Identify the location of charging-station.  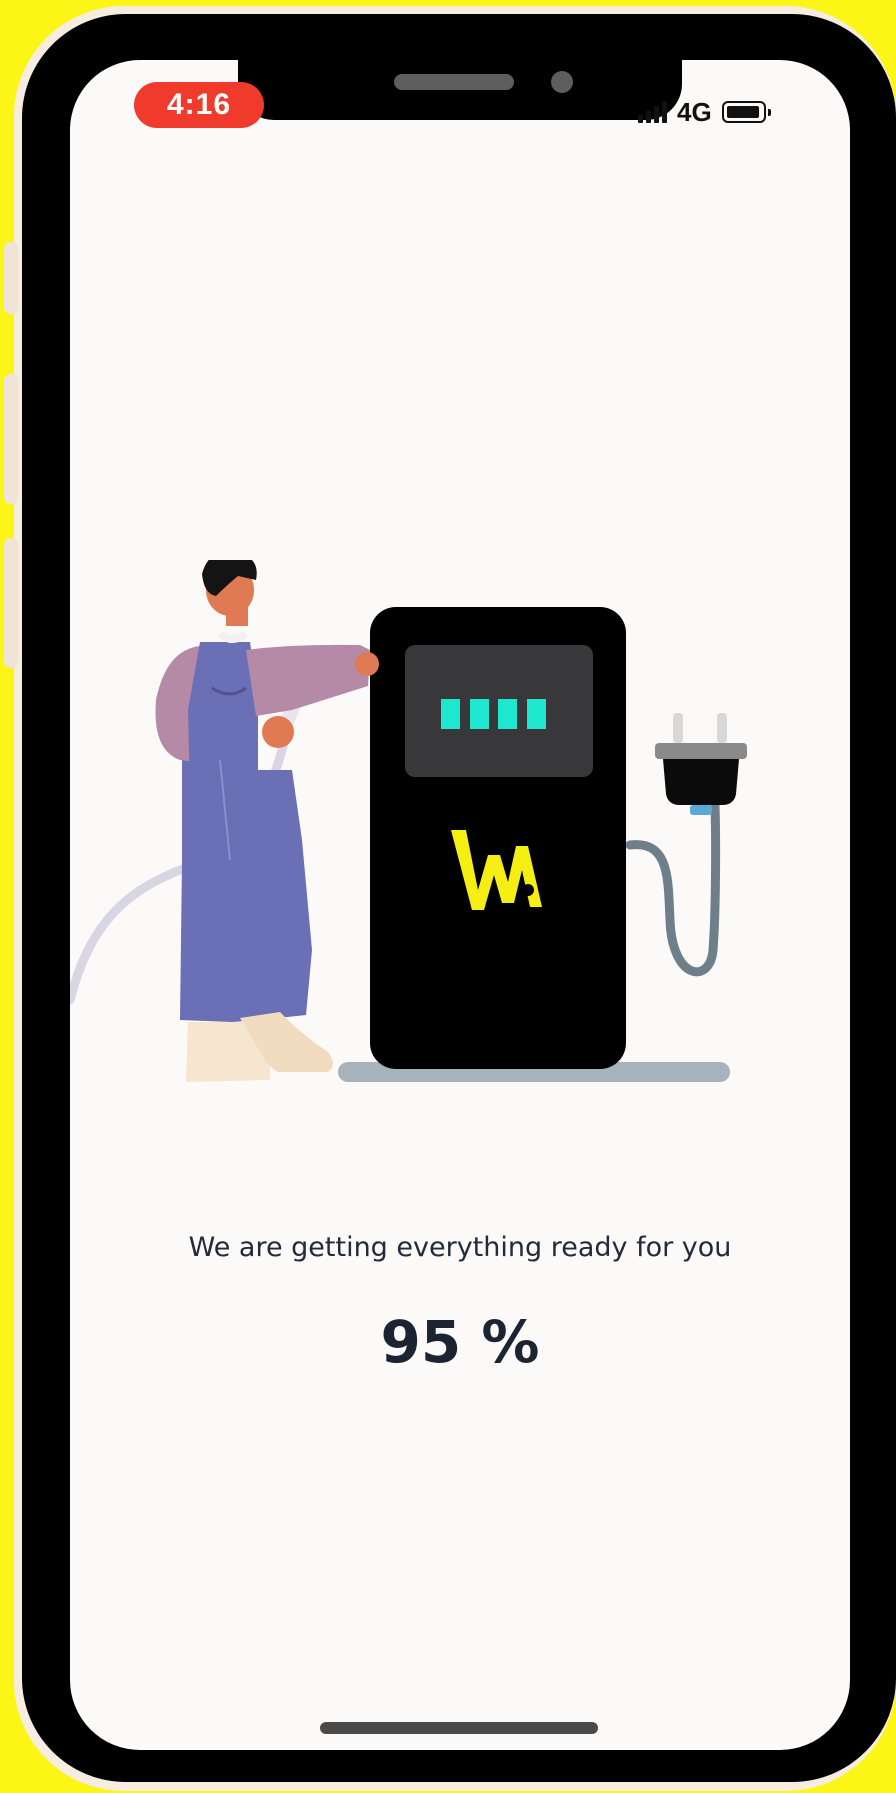
(498, 838).